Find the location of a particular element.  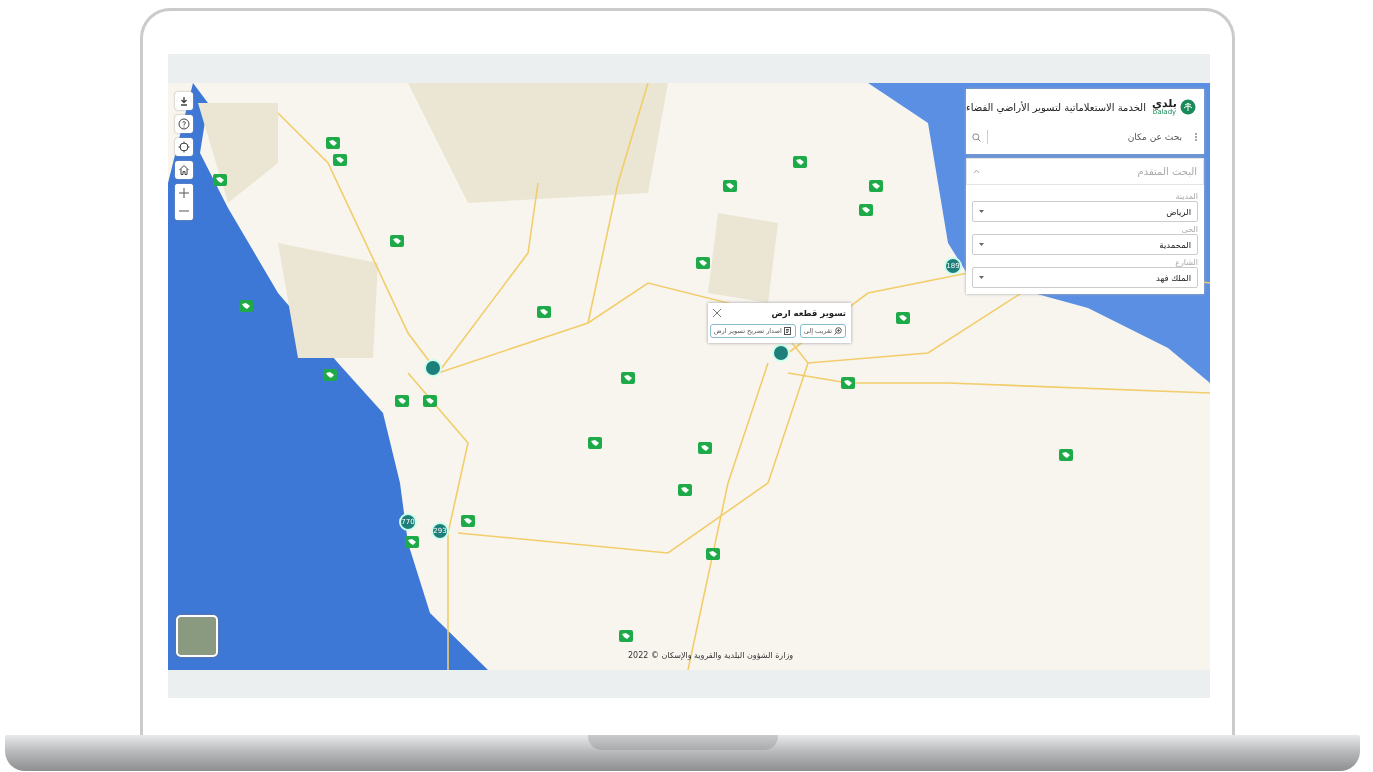

attribution-text: وزارة الشؤون البلدية والقروية والإسكان © 2022 is located at coordinates (711, 655).